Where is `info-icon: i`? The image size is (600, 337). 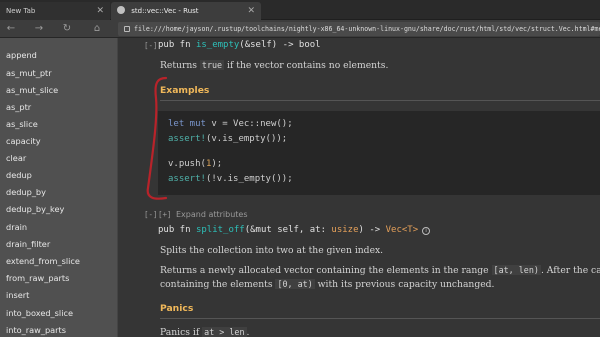 info-icon: i is located at coordinates (426, 231).